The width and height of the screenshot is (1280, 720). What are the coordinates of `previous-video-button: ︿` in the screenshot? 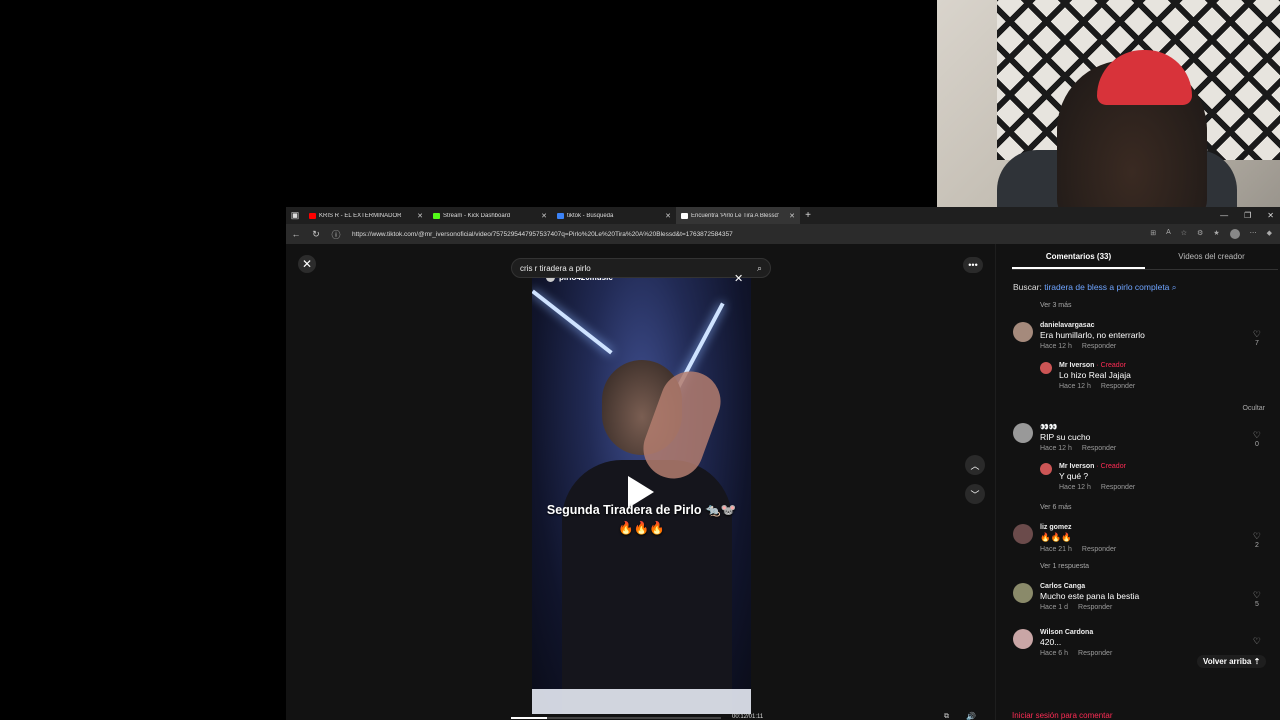 It's located at (975, 465).